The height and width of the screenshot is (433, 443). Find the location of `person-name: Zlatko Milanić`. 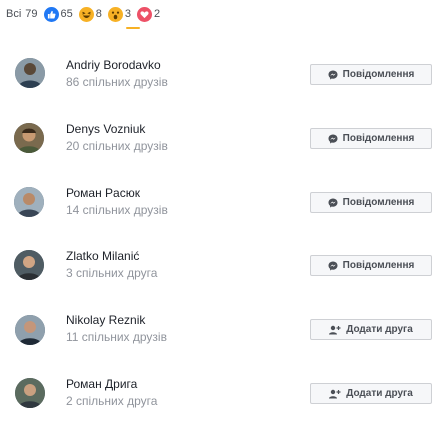

person-name: Zlatko Milanić is located at coordinates (102, 256).